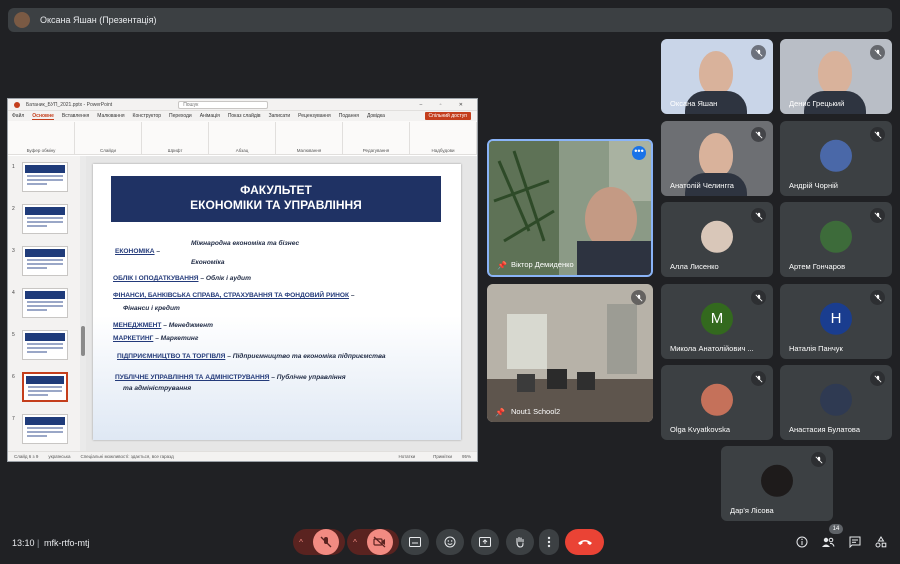 The image size is (900, 564). Describe the element at coordinates (157, 388) in the screenshot. I see `slide-item-text: та адміністрування` at that location.